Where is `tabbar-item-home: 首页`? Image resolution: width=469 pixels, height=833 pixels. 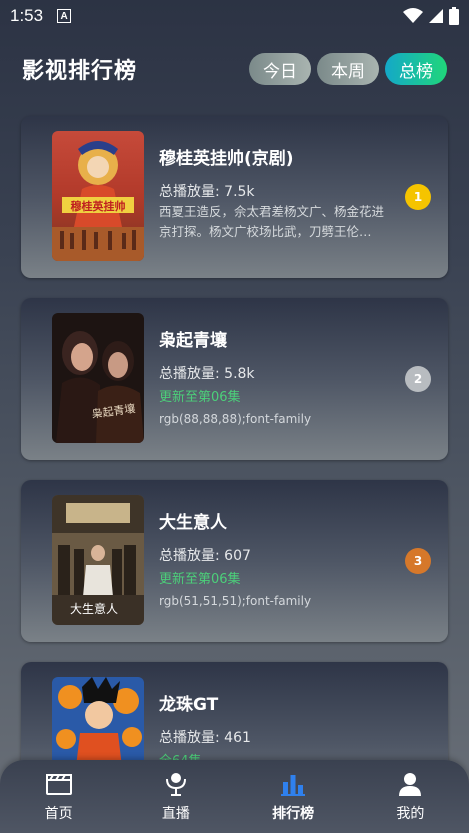 tabbar-item-home: 首页 is located at coordinates (58, 796).